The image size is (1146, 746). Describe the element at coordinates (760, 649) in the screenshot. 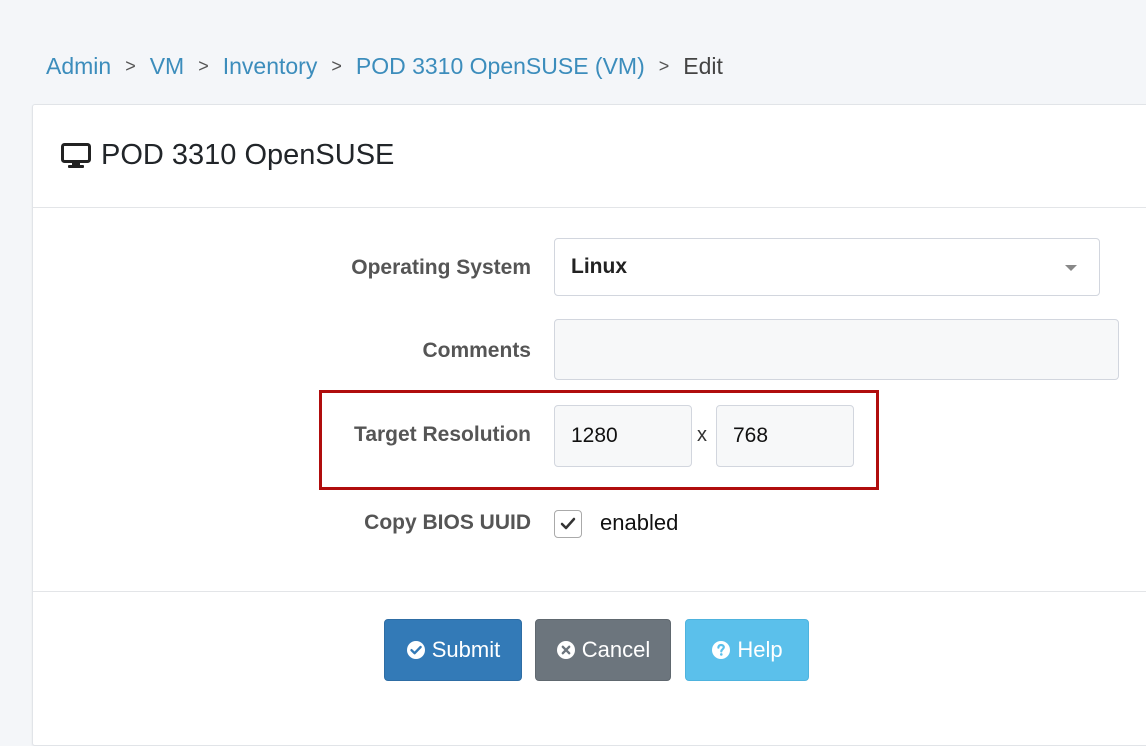

I see `help-label: Help` at that location.